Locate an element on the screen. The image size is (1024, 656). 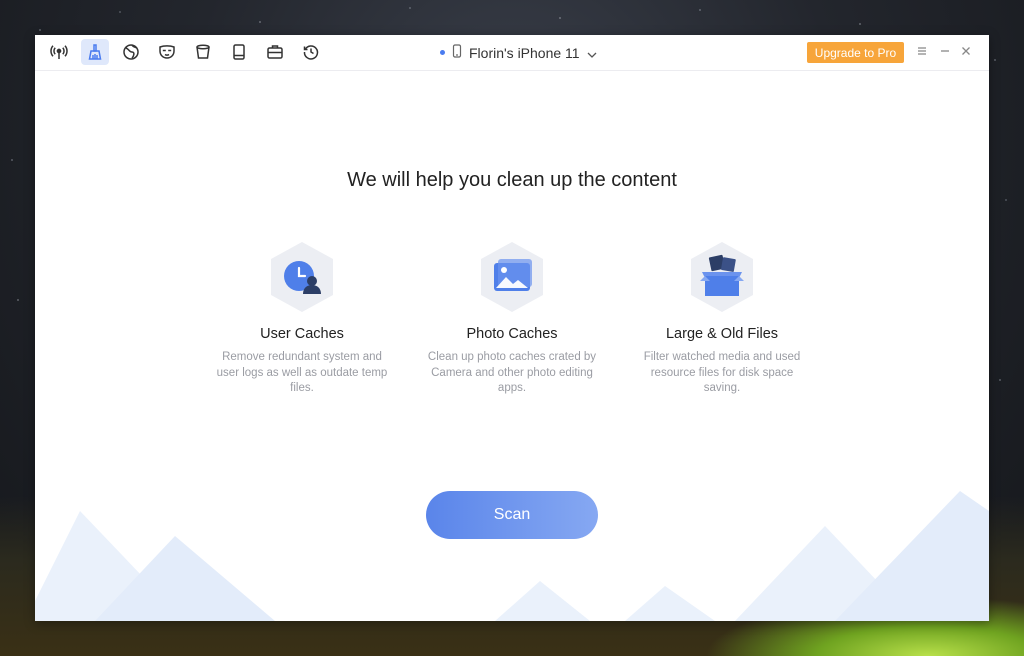
feature-title: Photo Caches is located at coordinates (512, 334).